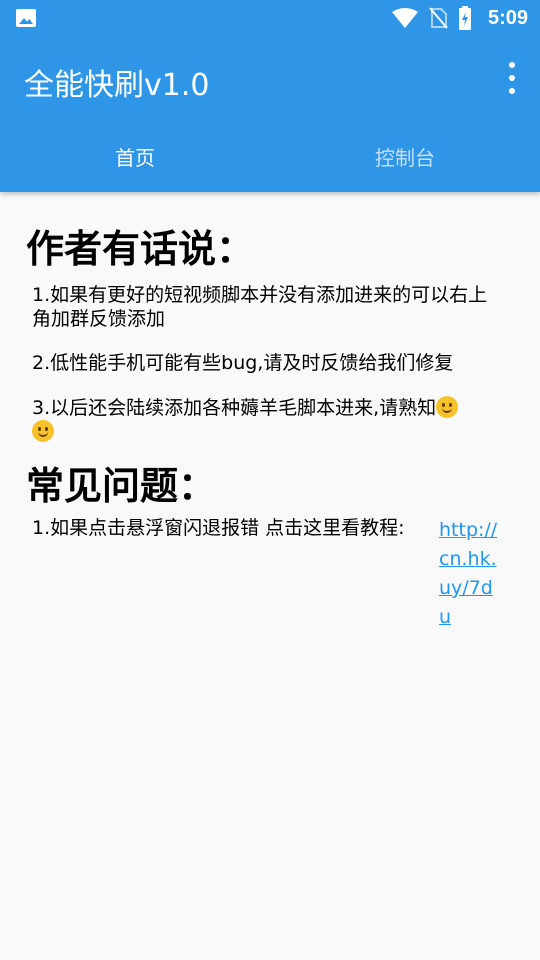 The height and width of the screenshot is (960, 540). What do you see at coordinates (512, 65) in the screenshot?
I see `more-vert-icon` at bounding box center [512, 65].